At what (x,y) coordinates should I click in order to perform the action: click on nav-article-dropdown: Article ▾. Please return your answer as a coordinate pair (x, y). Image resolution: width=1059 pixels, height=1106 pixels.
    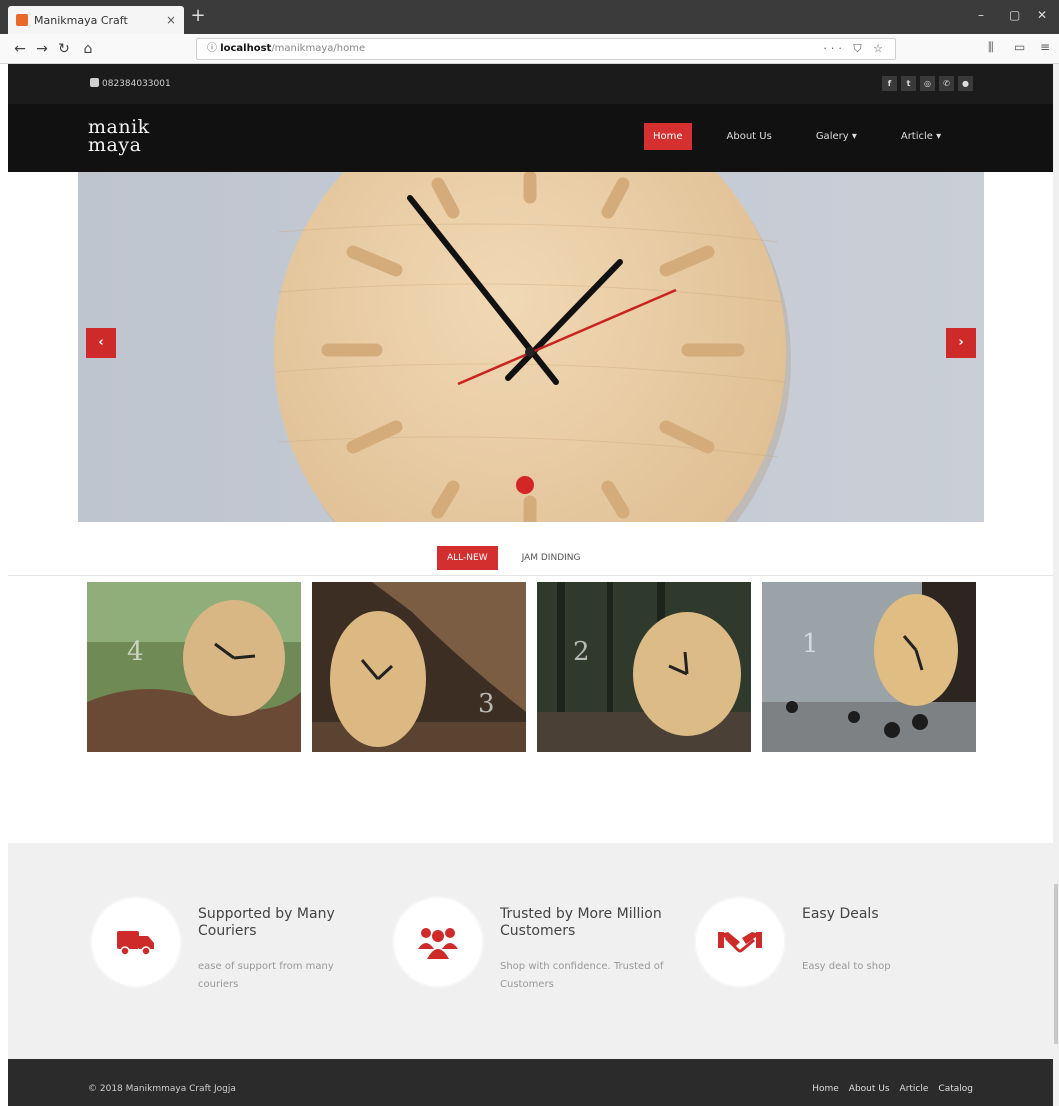
    Looking at the image, I should click on (921, 136).